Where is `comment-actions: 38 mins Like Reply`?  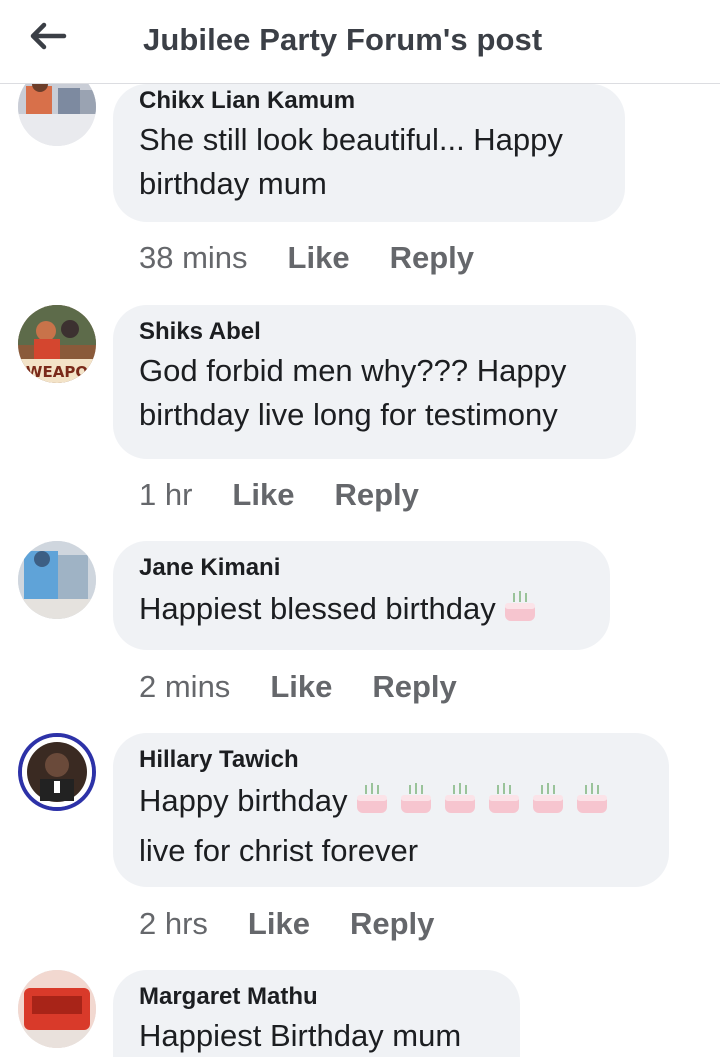
comment-actions: 38 mins Like Reply is located at coordinates (306, 258).